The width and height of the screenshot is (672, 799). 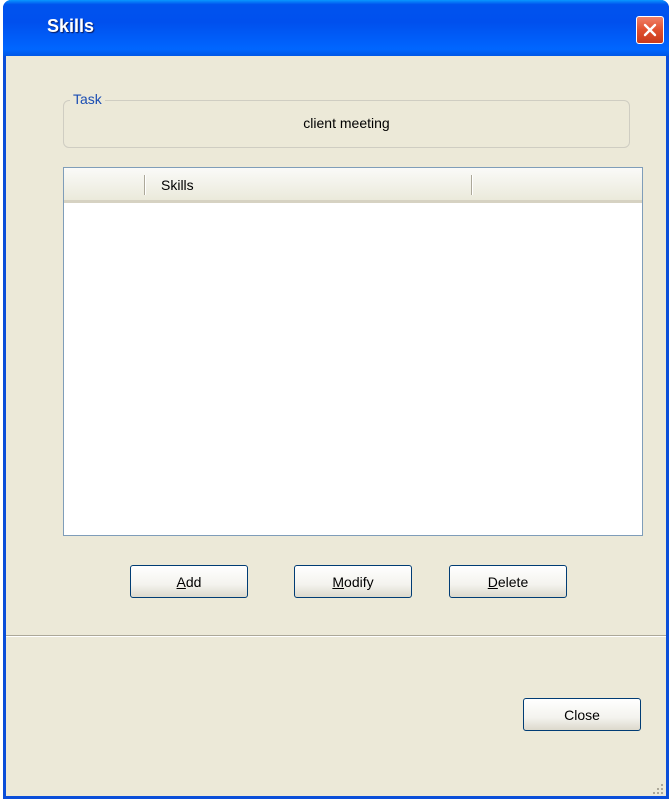 I want to click on modify-button-accel: M, so click(x=338, y=581).